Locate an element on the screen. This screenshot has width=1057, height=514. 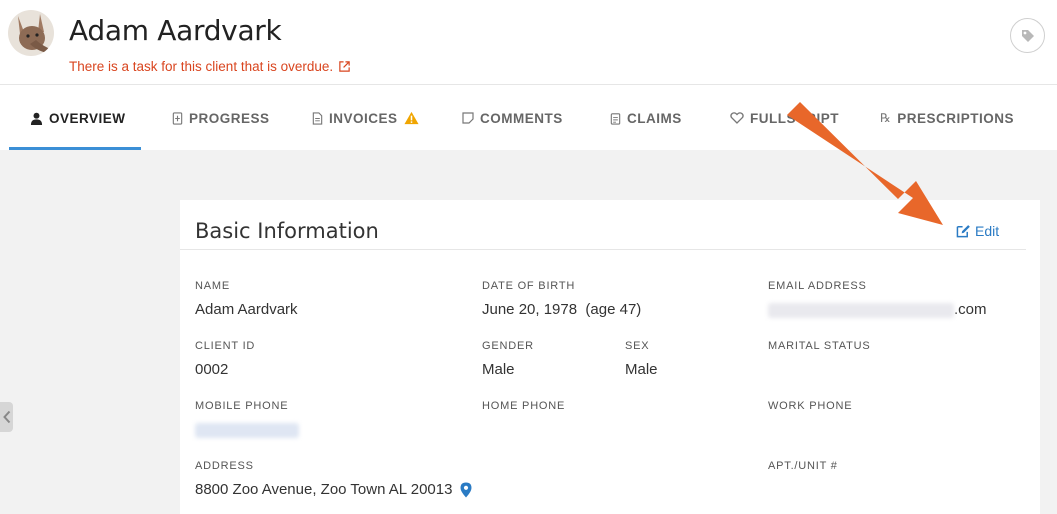
tag-icon is located at coordinates (1027, 35).